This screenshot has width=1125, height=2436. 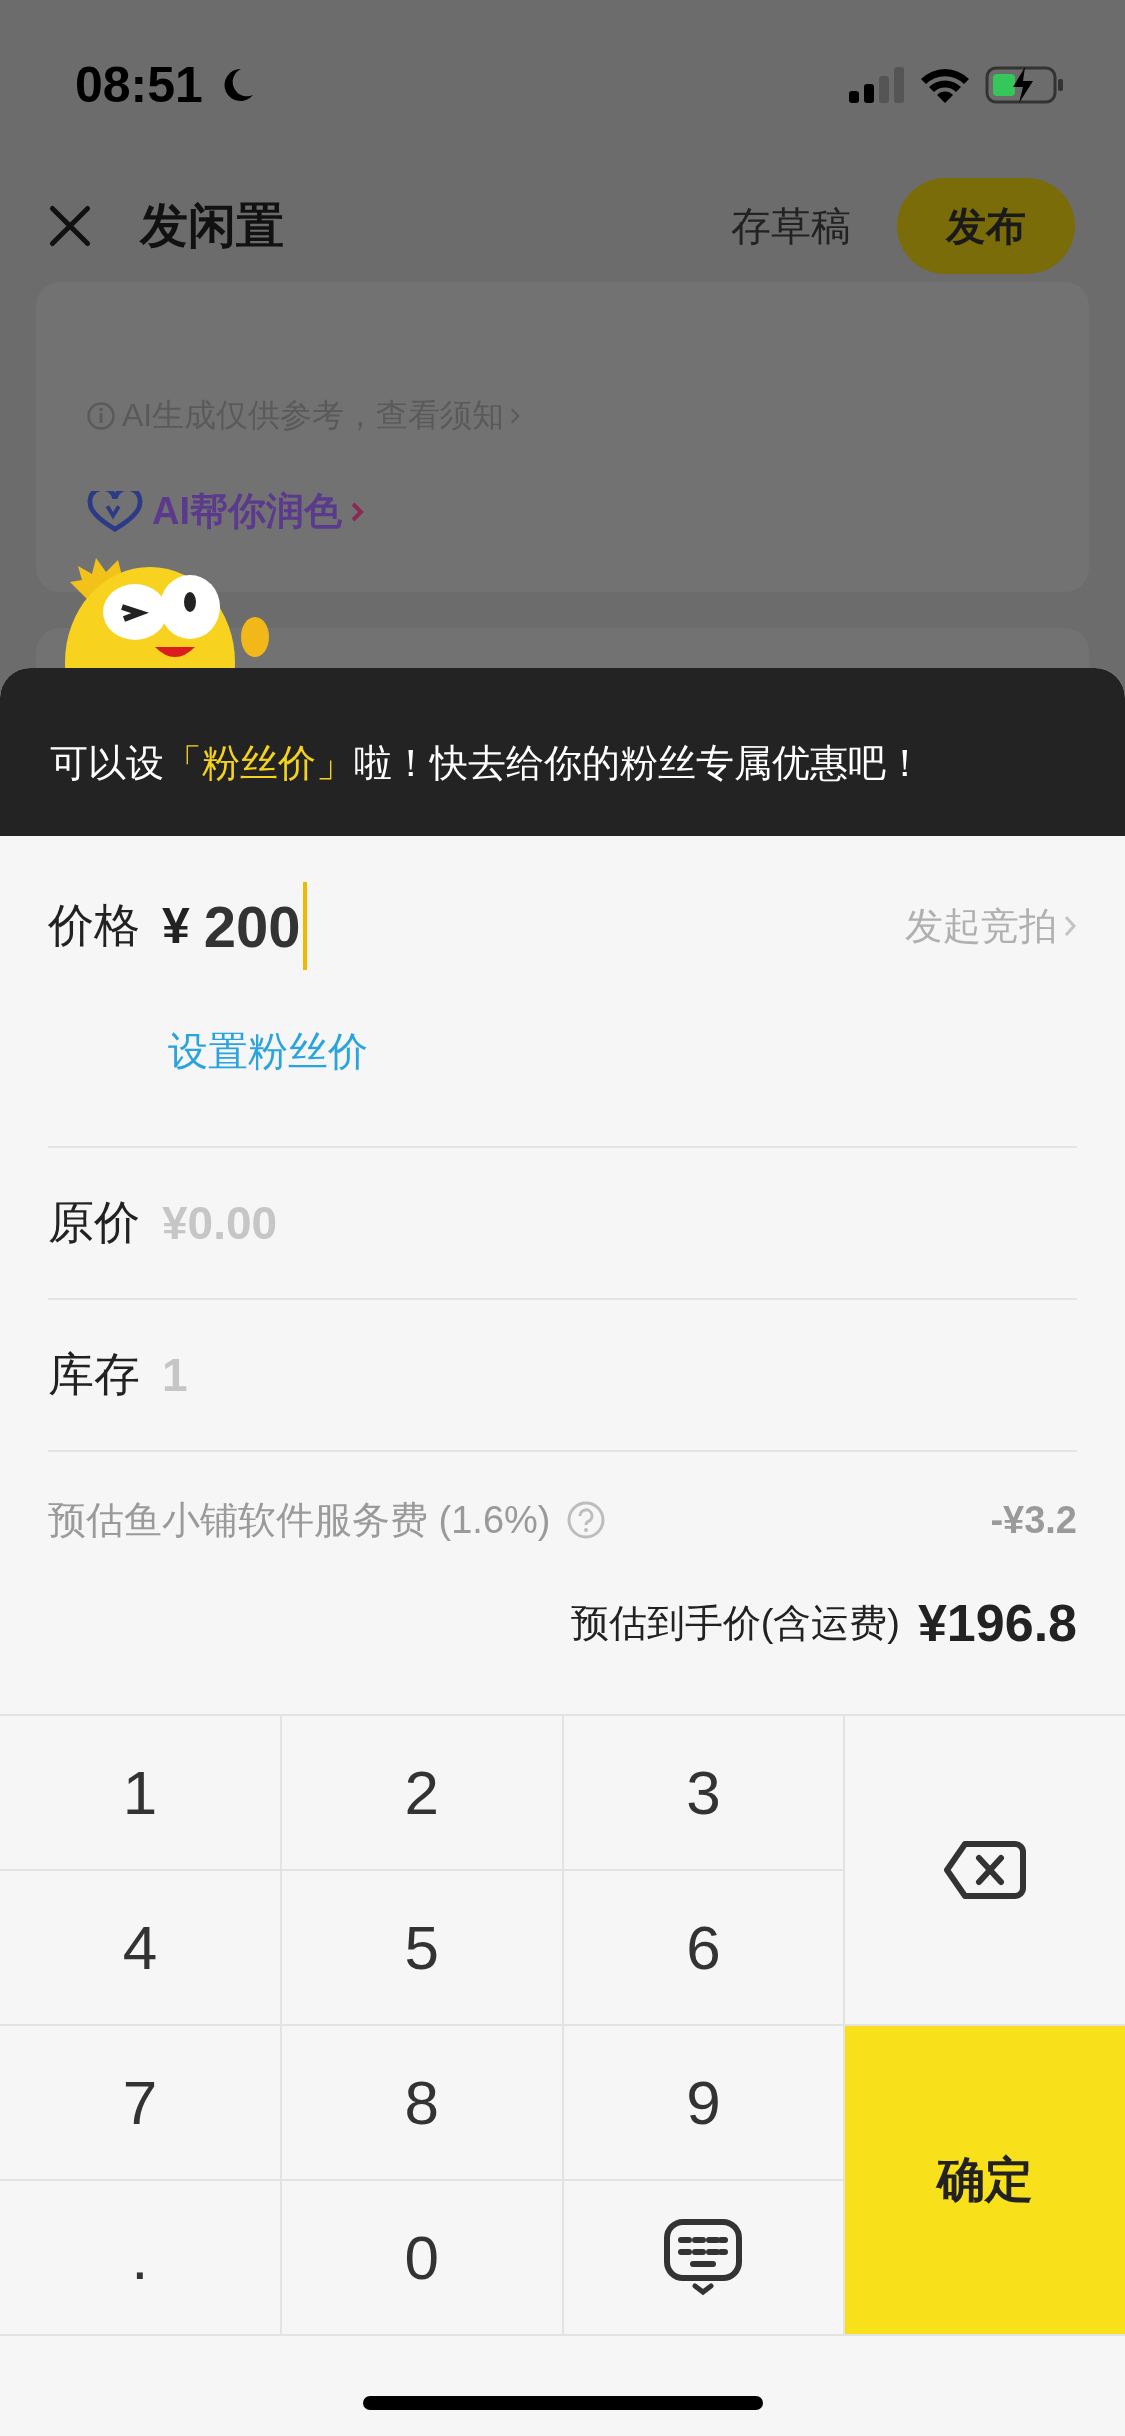 What do you see at coordinates (101, 416) in the screenshot?
I see `info-icon` at bounding box center [101, 416].